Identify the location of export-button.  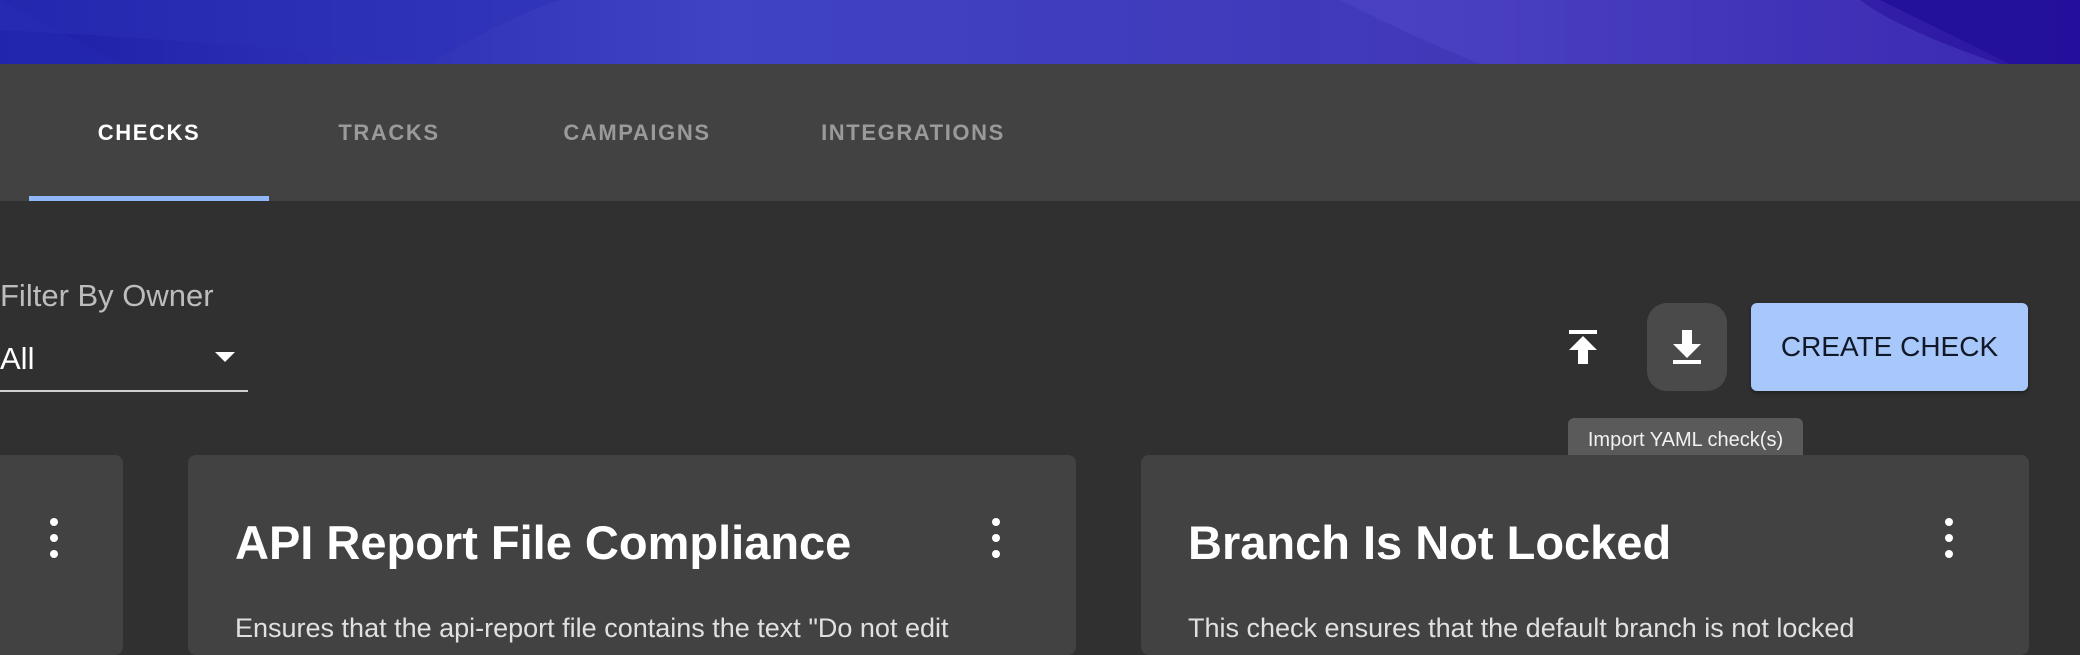
(1583, 347).